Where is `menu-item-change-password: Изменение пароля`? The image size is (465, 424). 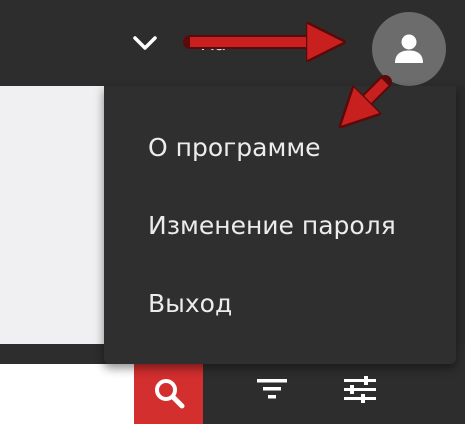
menu-item-change-password: Изменение пароля is located at coordinates (280, 226).